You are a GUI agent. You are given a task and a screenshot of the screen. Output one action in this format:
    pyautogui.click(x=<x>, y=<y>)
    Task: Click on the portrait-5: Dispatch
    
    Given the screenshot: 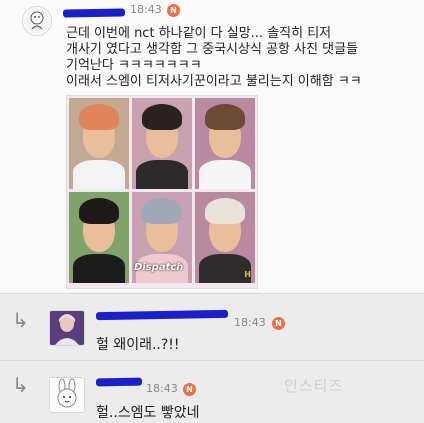 What is the action you would take?
    pyautogui.click(x=162, y=237)
    